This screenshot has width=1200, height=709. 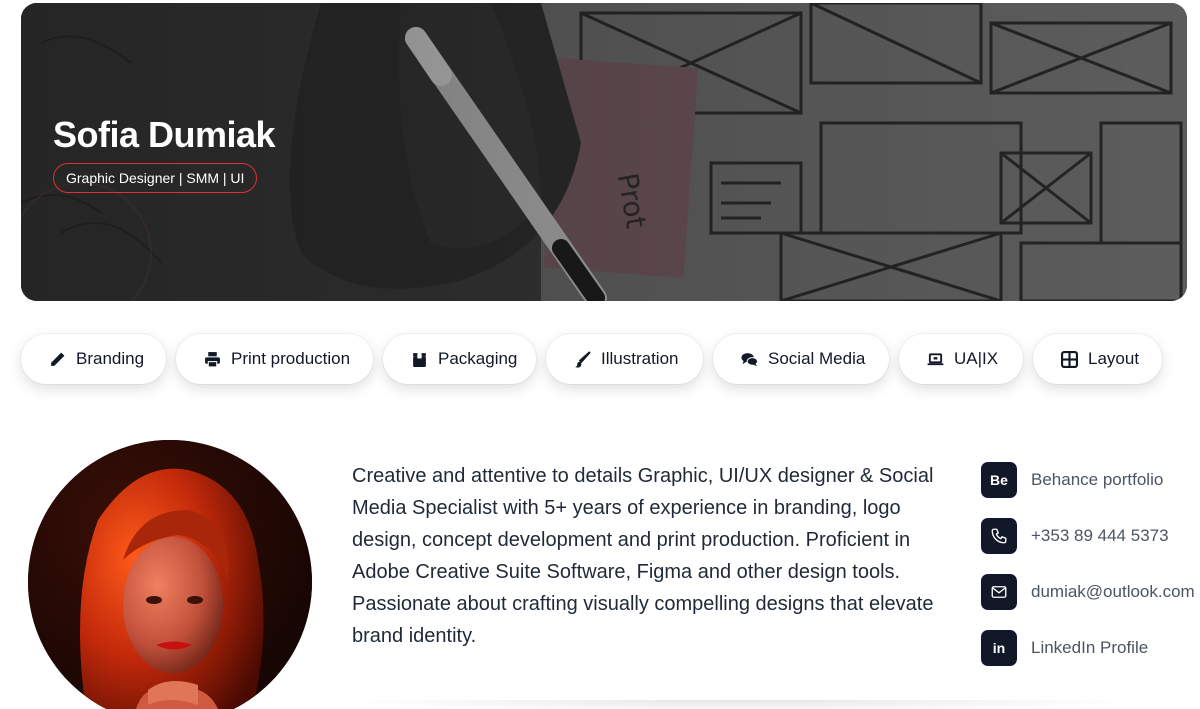 I want to click on brush-icon, so click(x=582, y=359).